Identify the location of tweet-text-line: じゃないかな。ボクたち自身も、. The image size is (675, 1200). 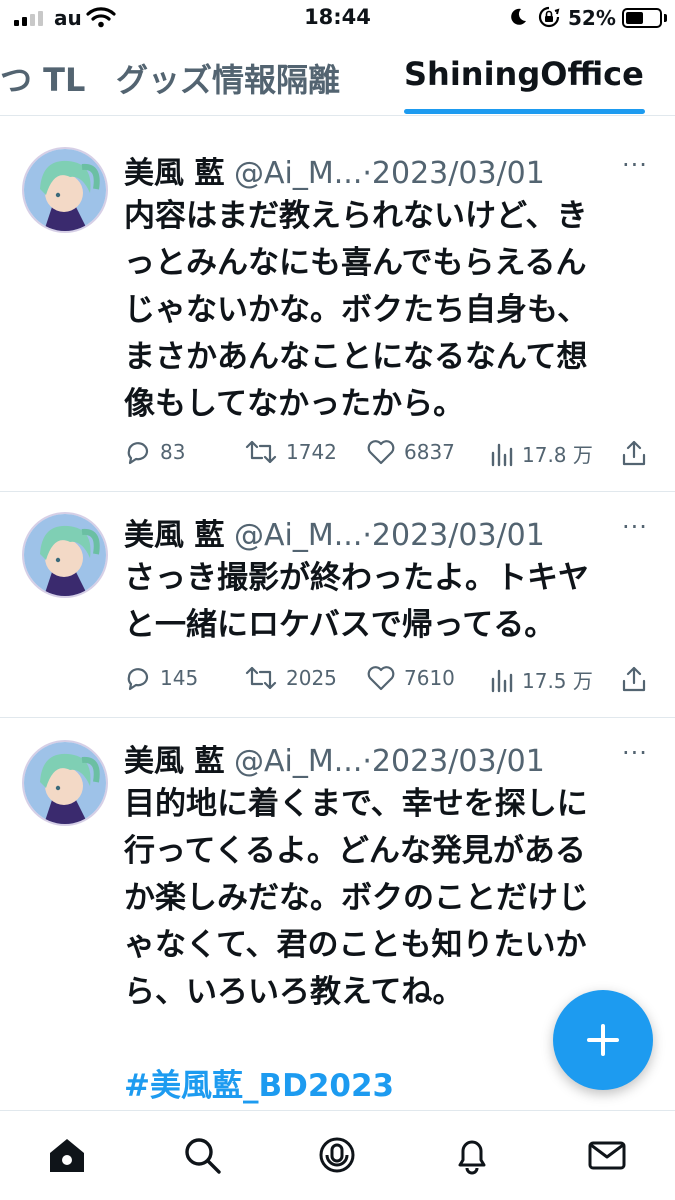
(356, 310).